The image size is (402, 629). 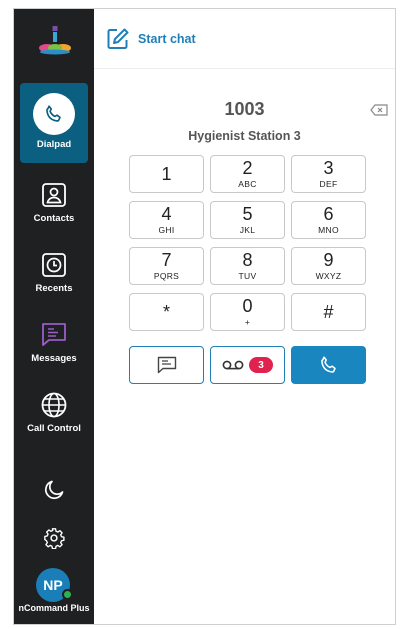 I want to click on sidebar-item-label: Recents, so click(x=54, y=288).